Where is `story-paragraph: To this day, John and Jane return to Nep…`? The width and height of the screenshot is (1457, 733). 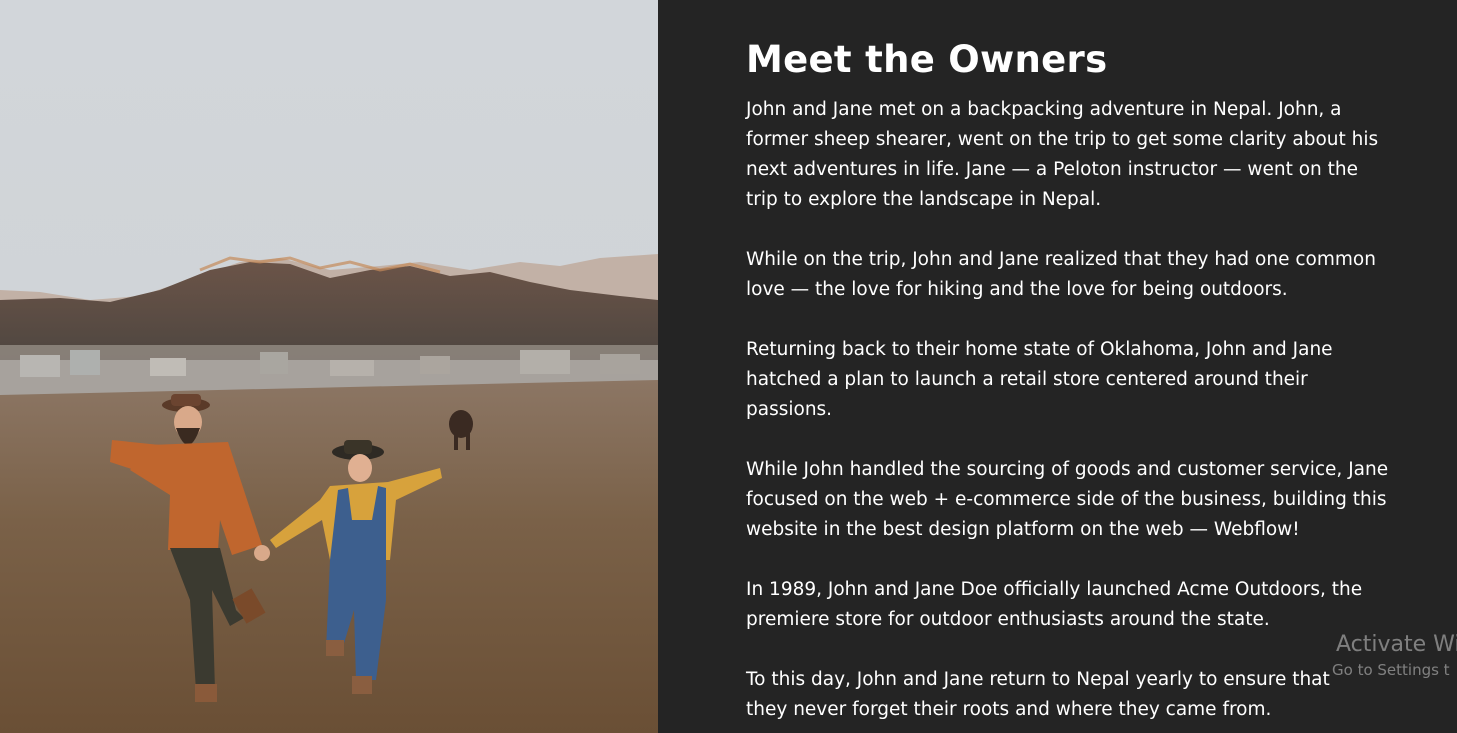
story-paragraph: To this day, John and Jane return to Nep… is located at coordinates (1038, 694).